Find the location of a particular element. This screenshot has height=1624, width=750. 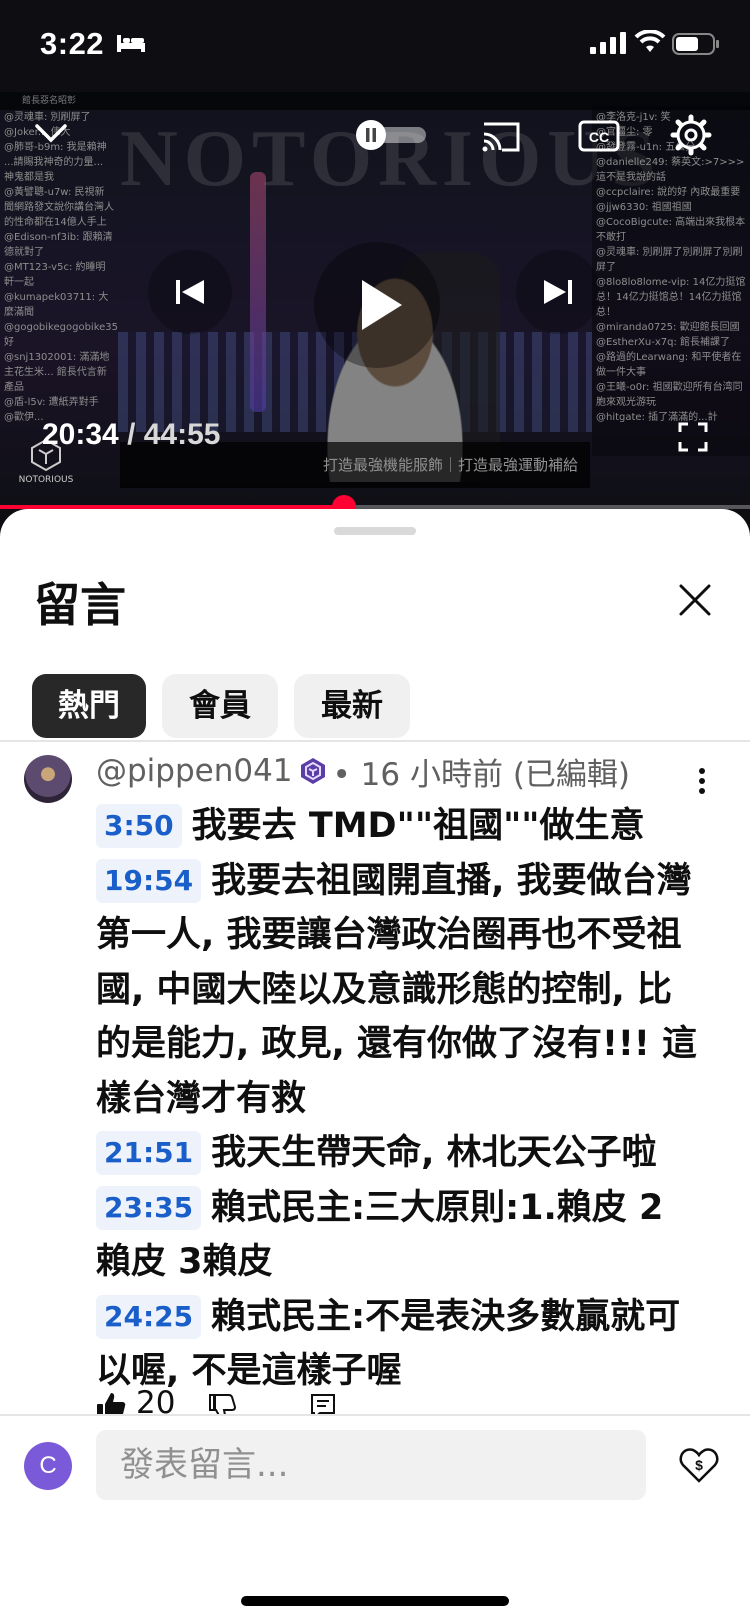

previous-icon is located at coordinates (190, 292).